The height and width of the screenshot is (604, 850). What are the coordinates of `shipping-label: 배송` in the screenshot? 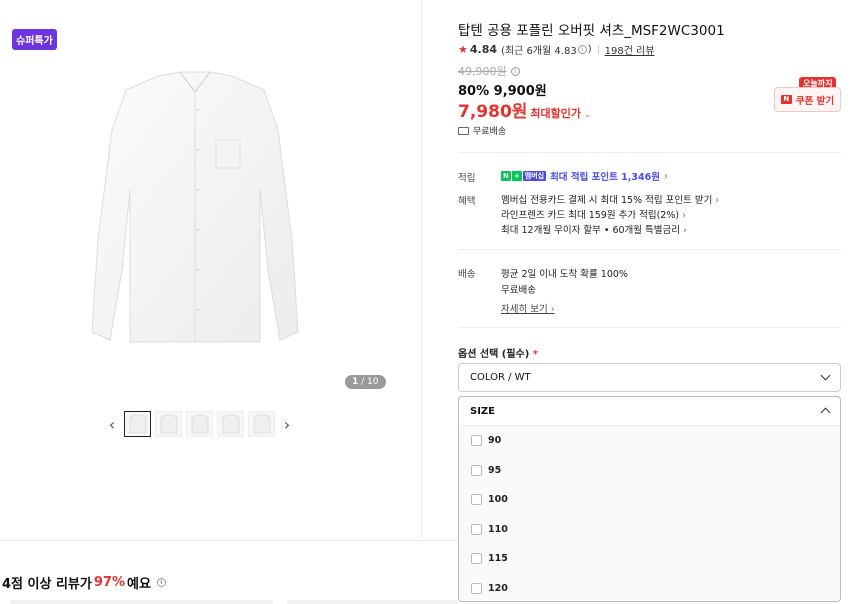 It's located at (467, 274).